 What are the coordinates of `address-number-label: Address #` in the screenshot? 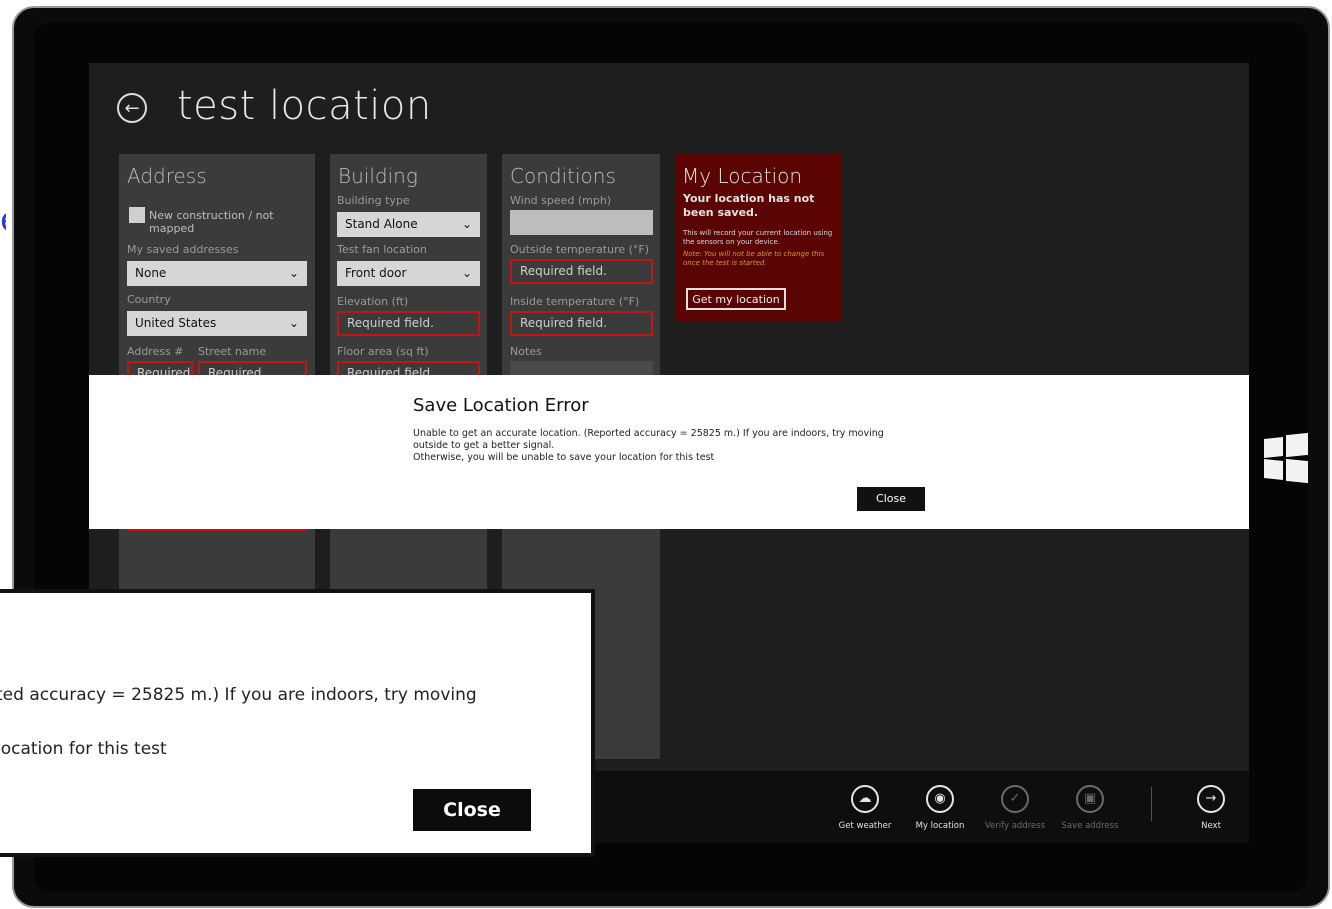 It's located at (155, 351).